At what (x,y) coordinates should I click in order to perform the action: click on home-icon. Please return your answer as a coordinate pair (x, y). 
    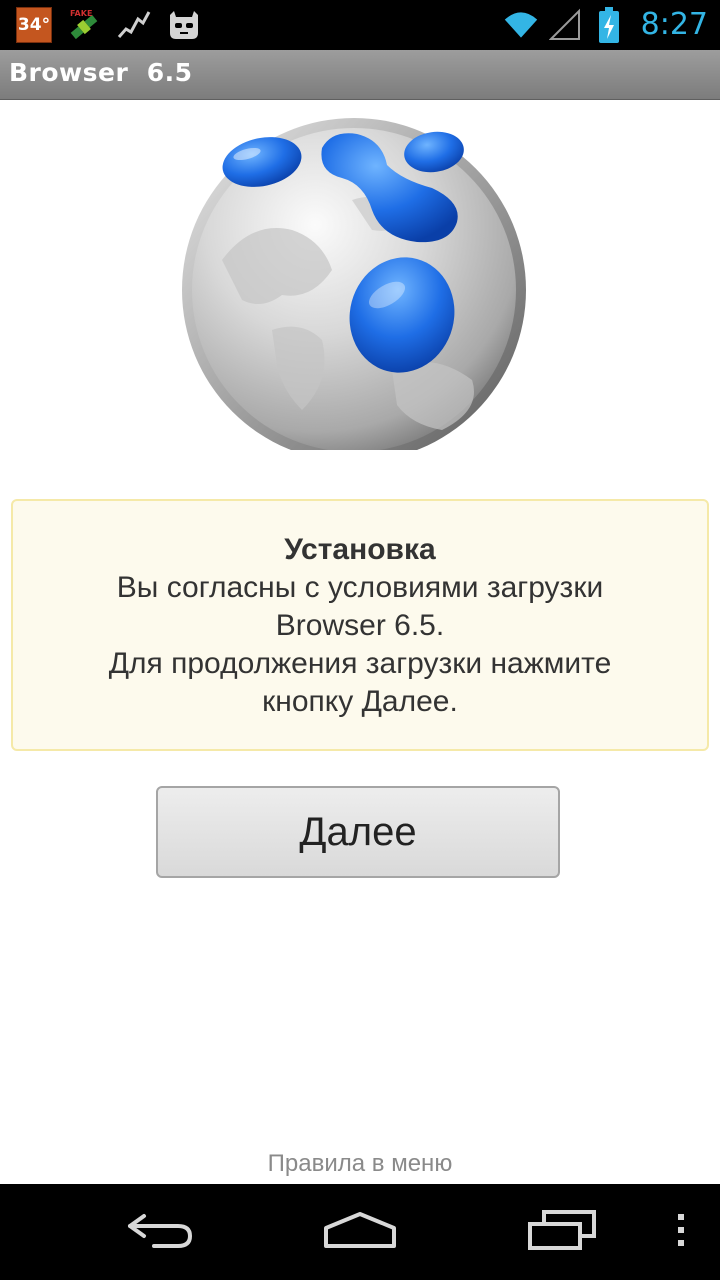
    Looking at the image, I should click on (360, 1232).